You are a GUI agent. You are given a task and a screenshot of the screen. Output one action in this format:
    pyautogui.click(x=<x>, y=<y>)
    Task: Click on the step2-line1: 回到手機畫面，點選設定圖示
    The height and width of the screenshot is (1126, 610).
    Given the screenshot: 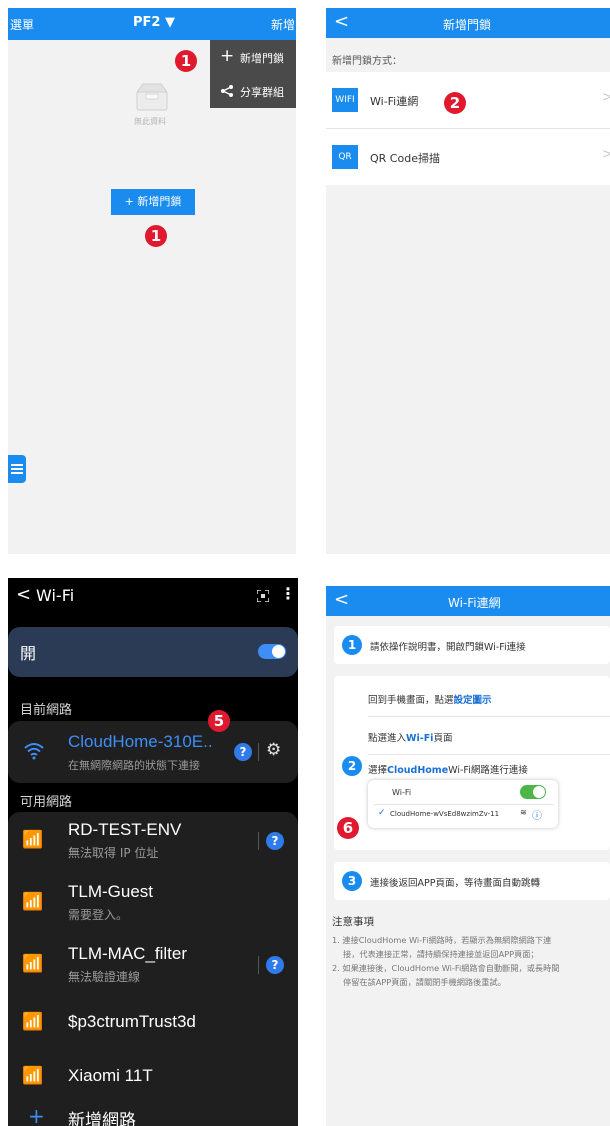 What is the action you would take?
    pyautogui.click(x=430, y=699)
    